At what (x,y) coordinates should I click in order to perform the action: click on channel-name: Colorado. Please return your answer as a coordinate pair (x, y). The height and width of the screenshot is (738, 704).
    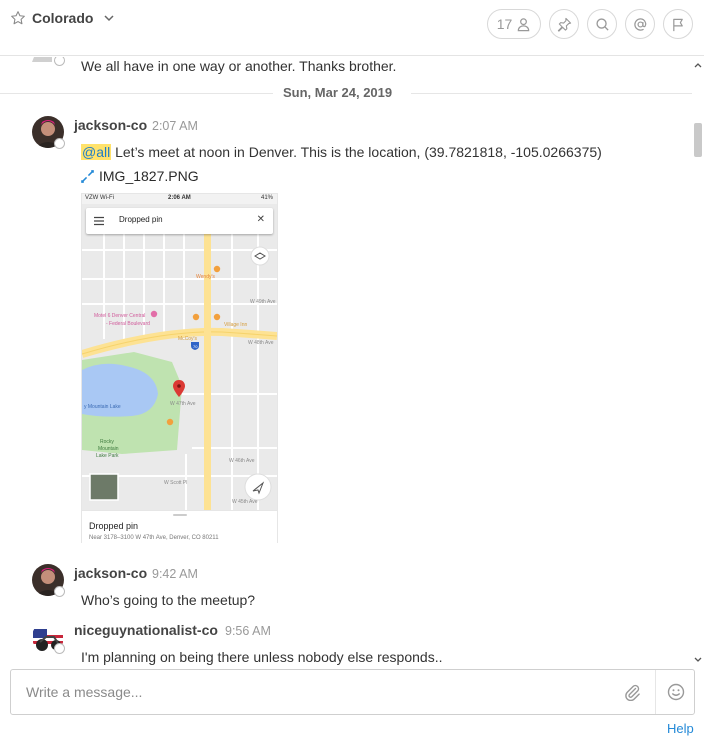
    Looking at the image, I should click on (63, 18).